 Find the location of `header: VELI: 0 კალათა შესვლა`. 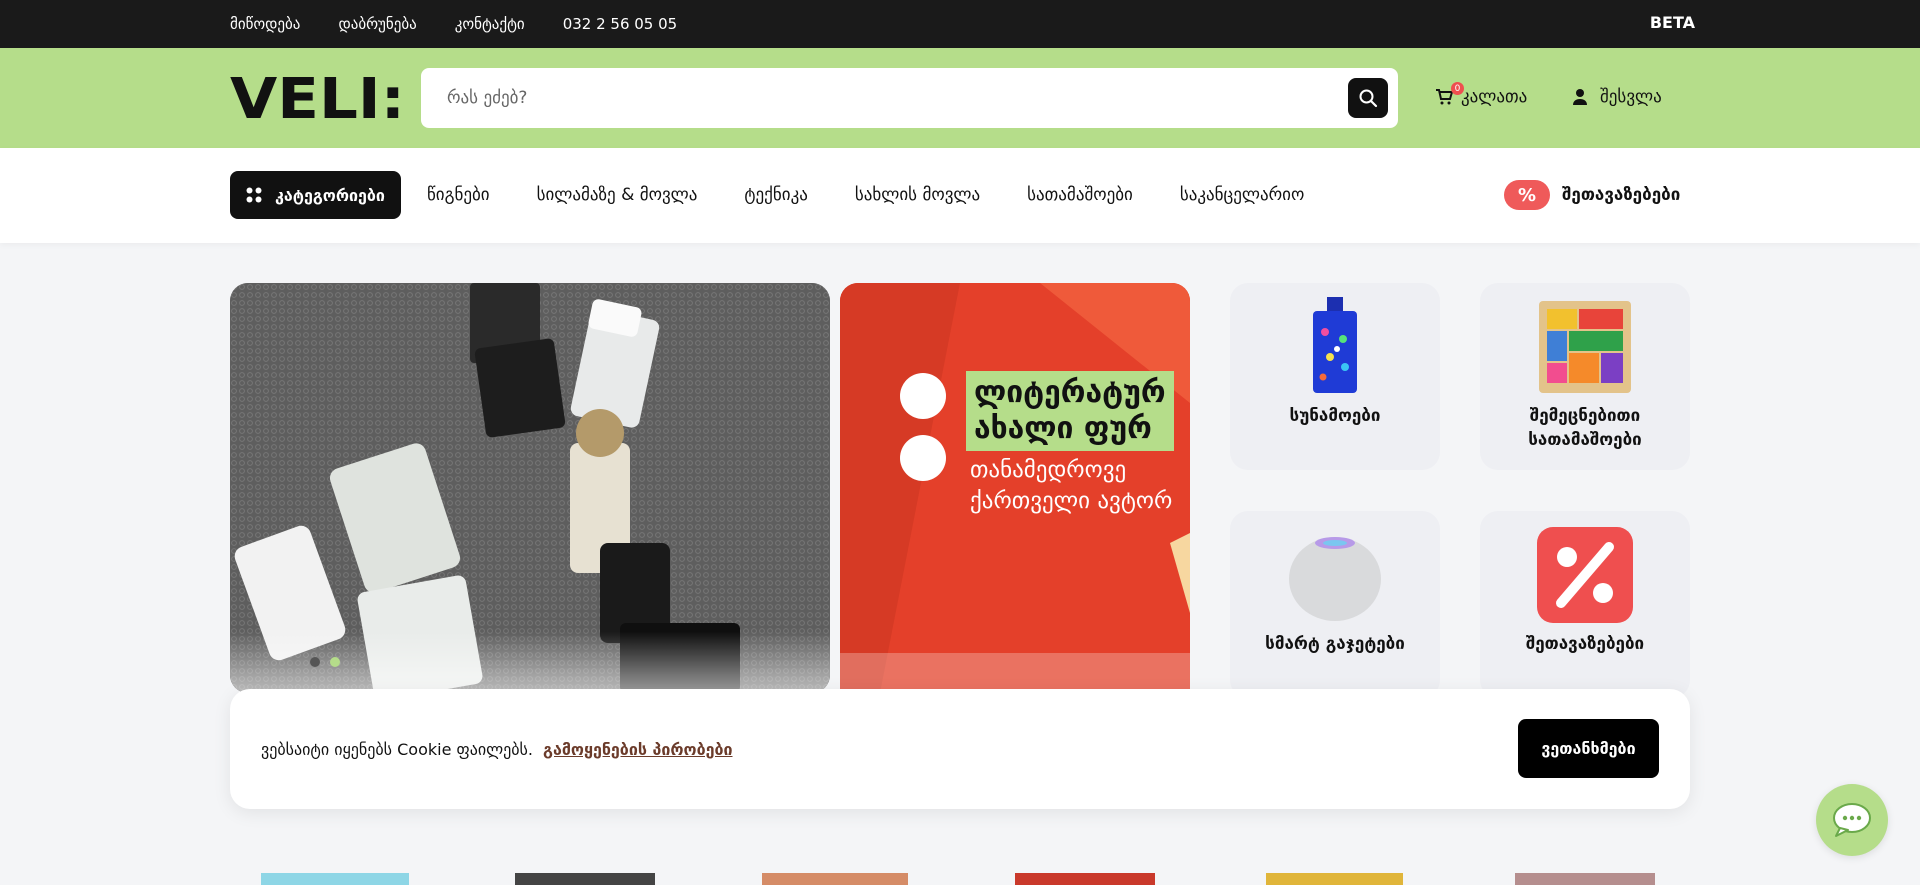

header: VELI: 0 კალათა შესვლა is located at coordinates (960, 98).